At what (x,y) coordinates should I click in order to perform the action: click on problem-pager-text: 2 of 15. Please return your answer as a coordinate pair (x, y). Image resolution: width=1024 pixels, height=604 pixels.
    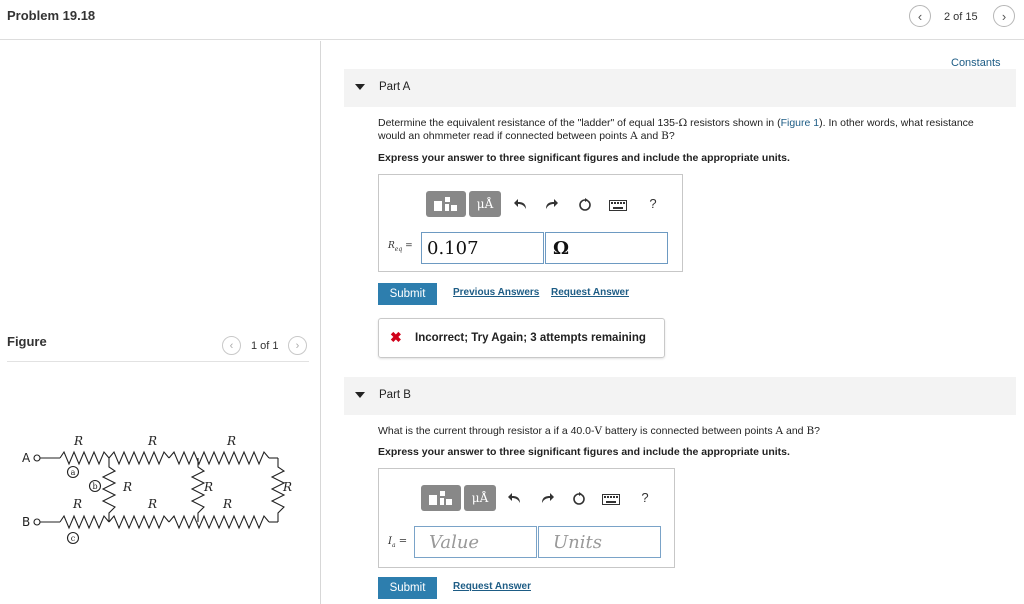
    Looking at the image, I should click on (961, 17).